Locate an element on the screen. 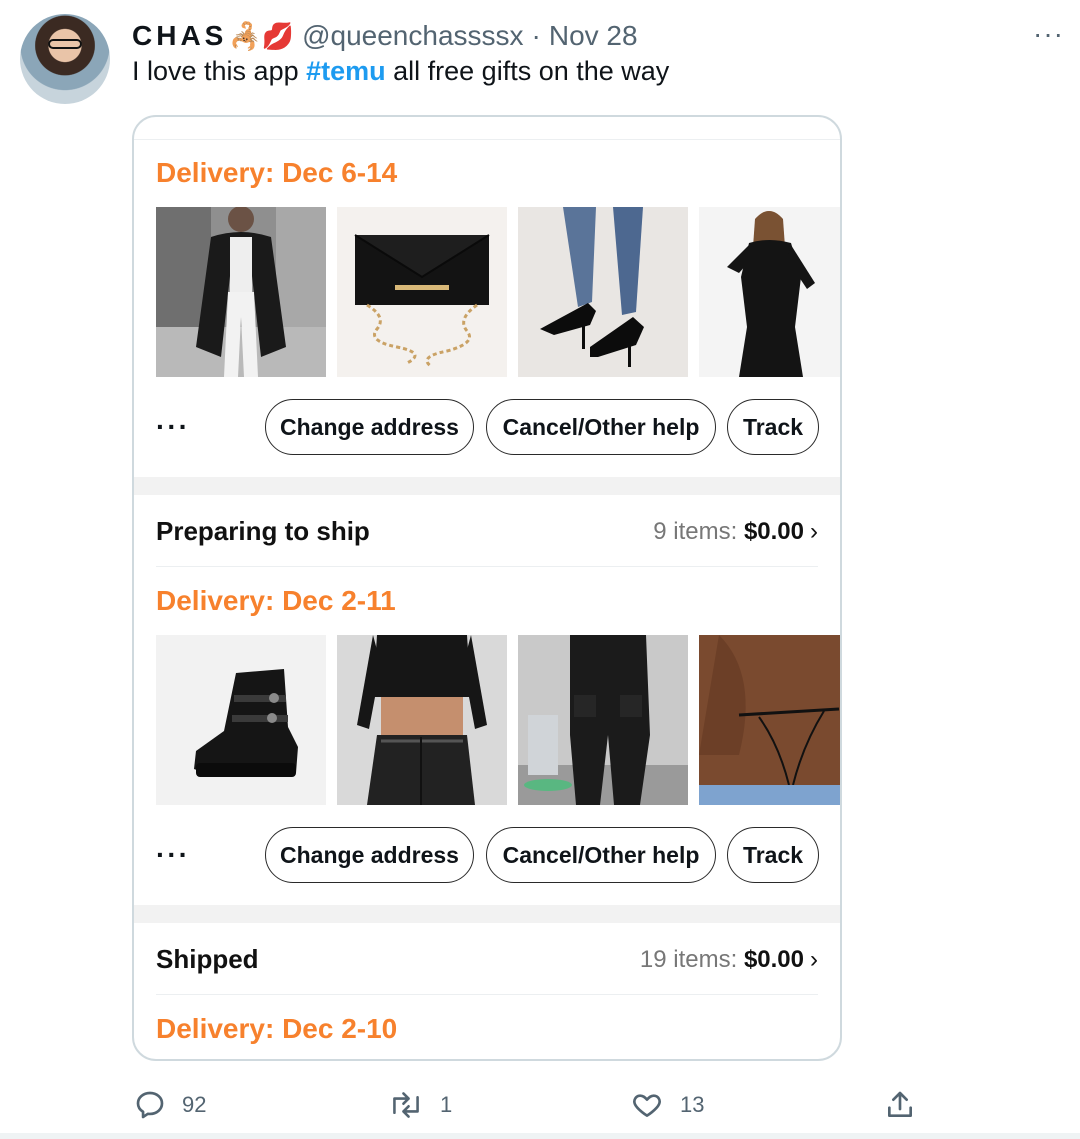 Image resolution: width=1080 pixels, height=1139 pixels. reply-action: 92 is located at coordinates (170, 1105).